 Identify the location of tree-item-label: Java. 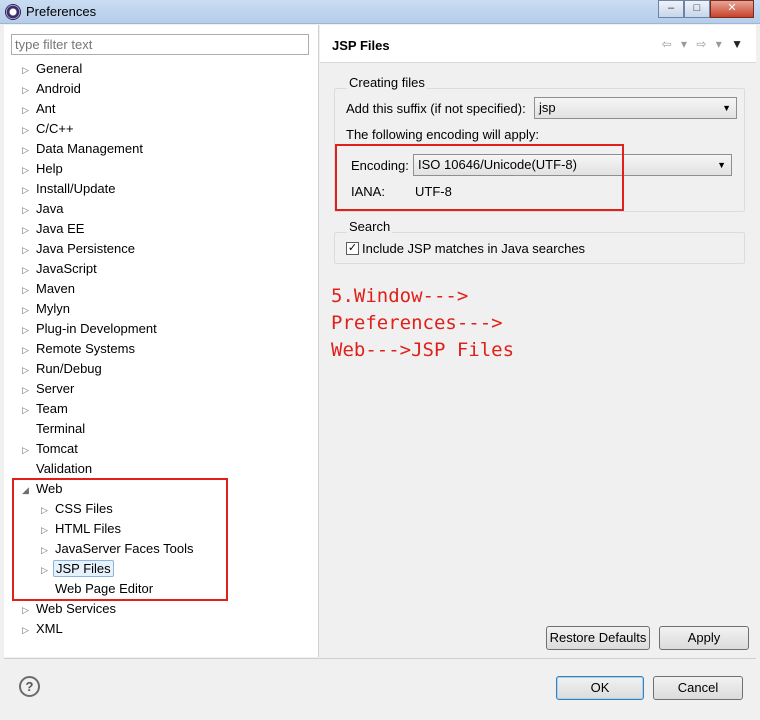
(50, 208).